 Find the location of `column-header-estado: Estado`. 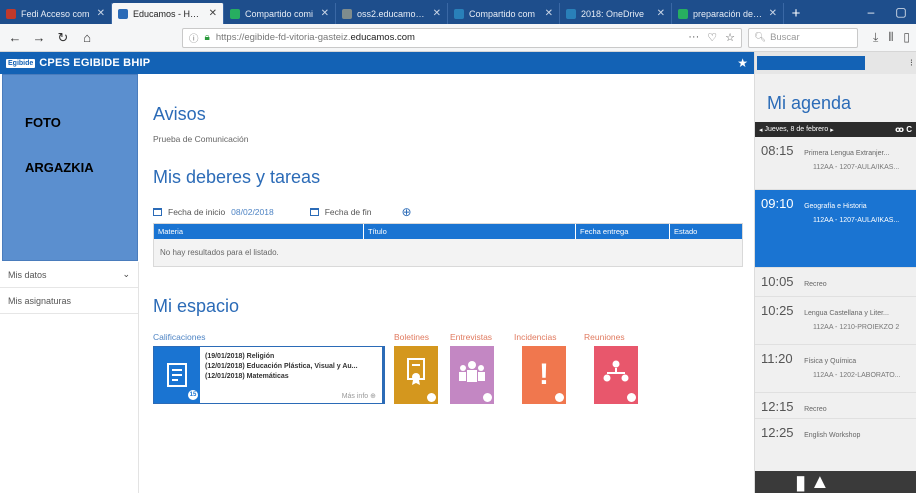

column-header-estado: Estado is located at coordinates (706, 231).